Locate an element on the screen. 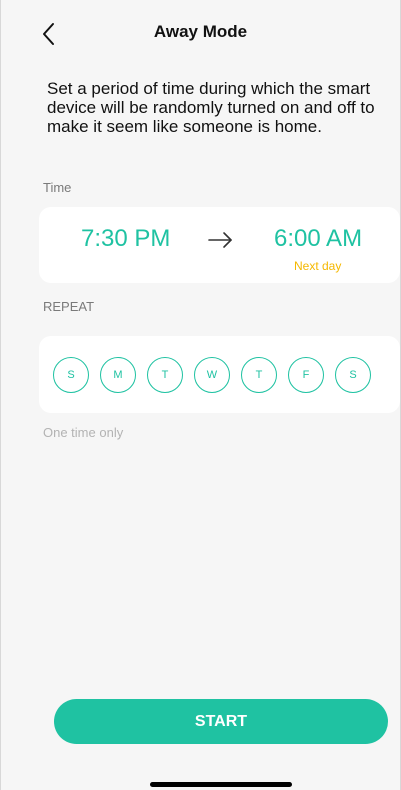  time-section-label: Time is located at coordinates (57, 187).